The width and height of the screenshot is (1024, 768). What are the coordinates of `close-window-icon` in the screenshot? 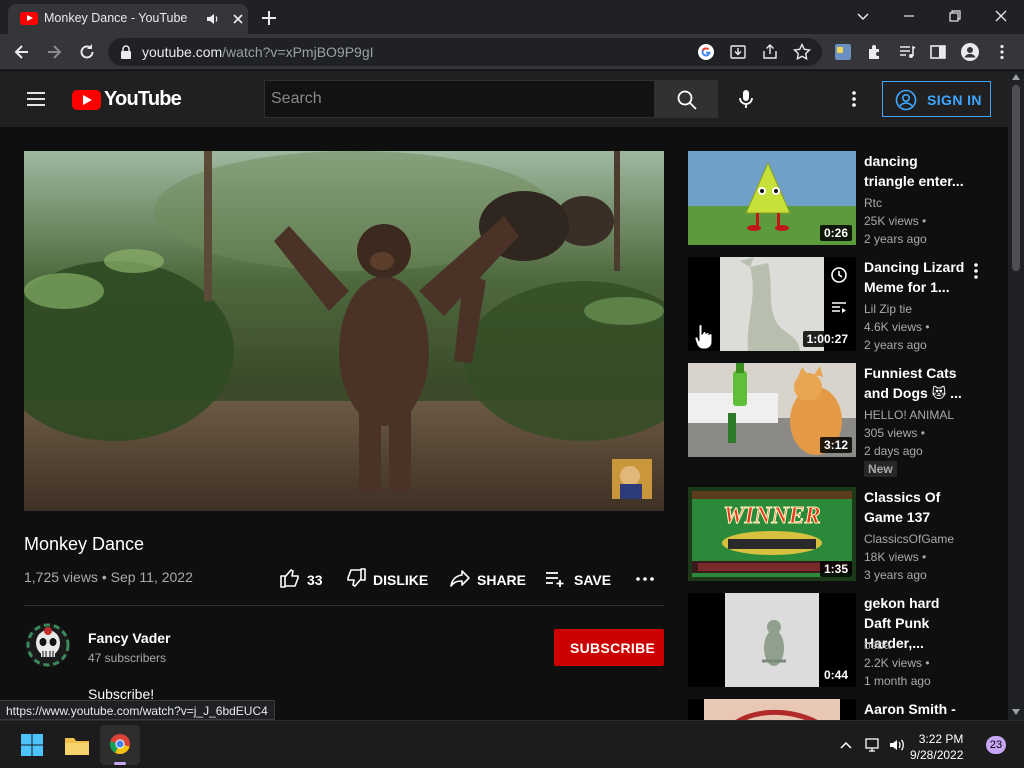 It's located at (1001, 16).